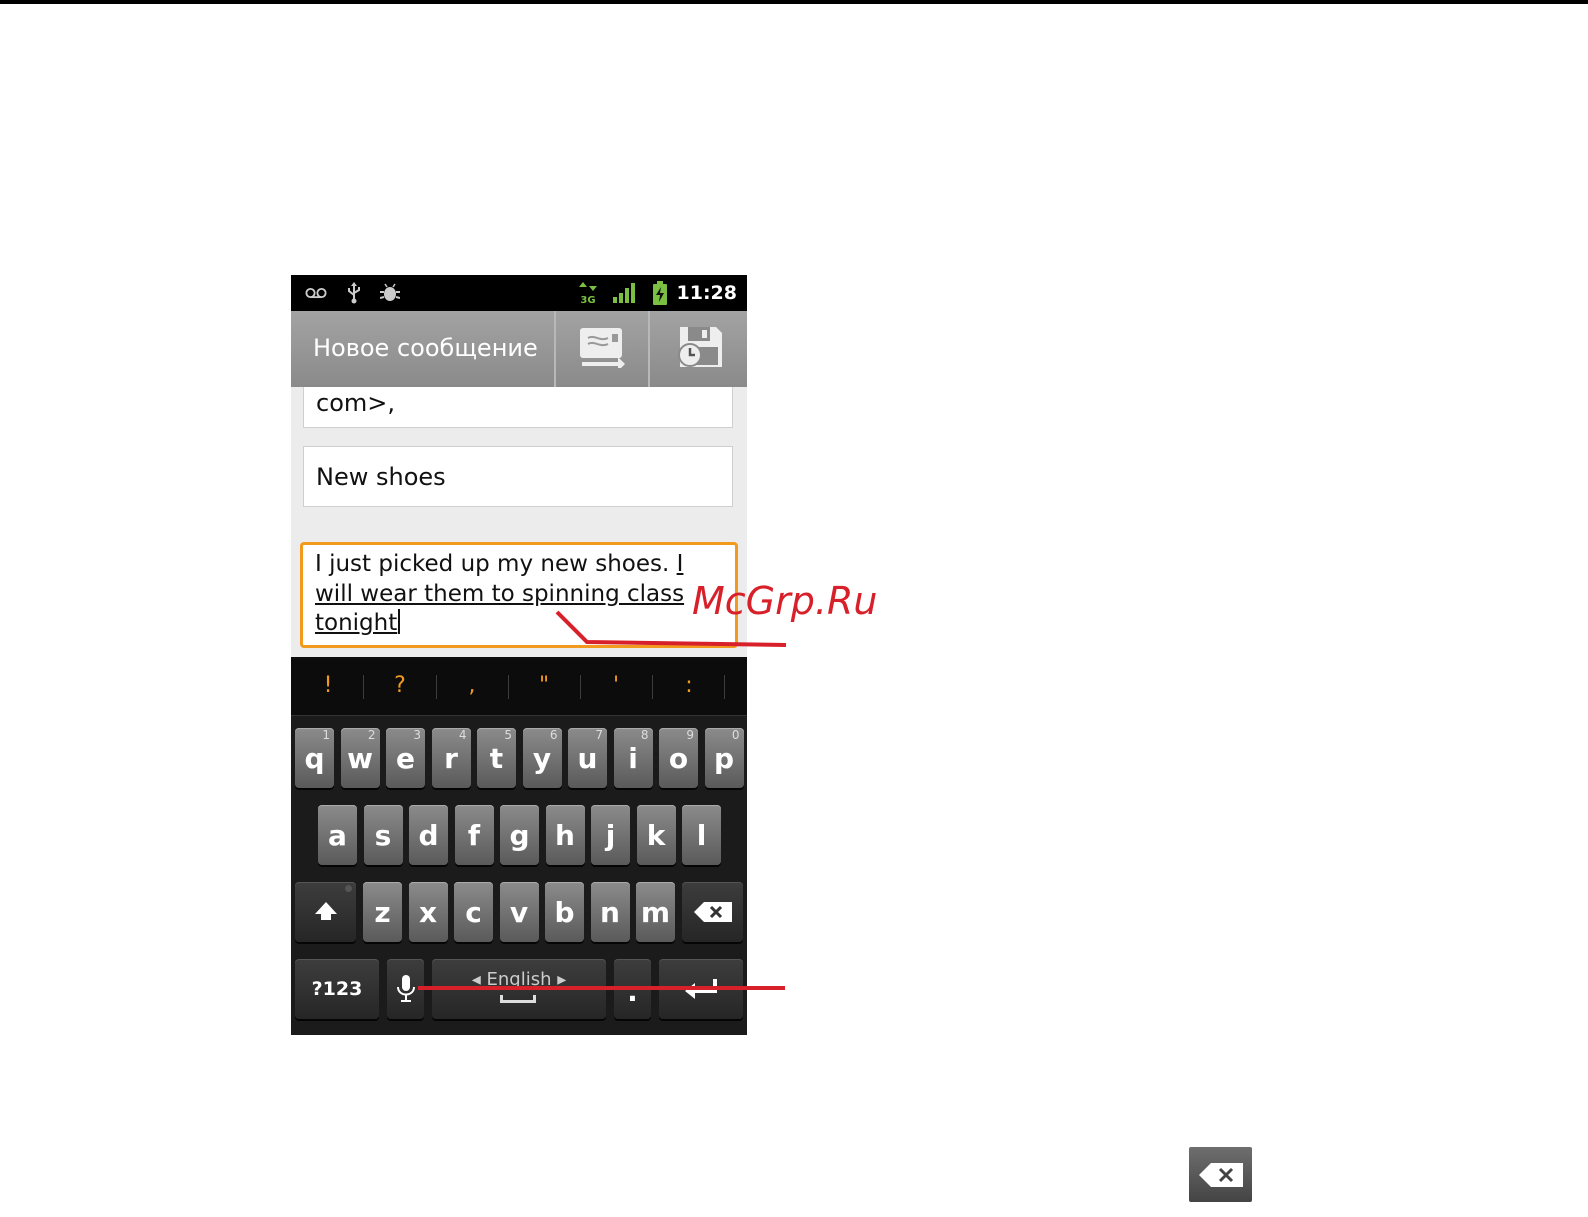 This screenshot has width=1588, height=1217. What do you see at coordinates (383, 835) in the screenshot?
I see `key-s: s` at bounding box center [383, 835].